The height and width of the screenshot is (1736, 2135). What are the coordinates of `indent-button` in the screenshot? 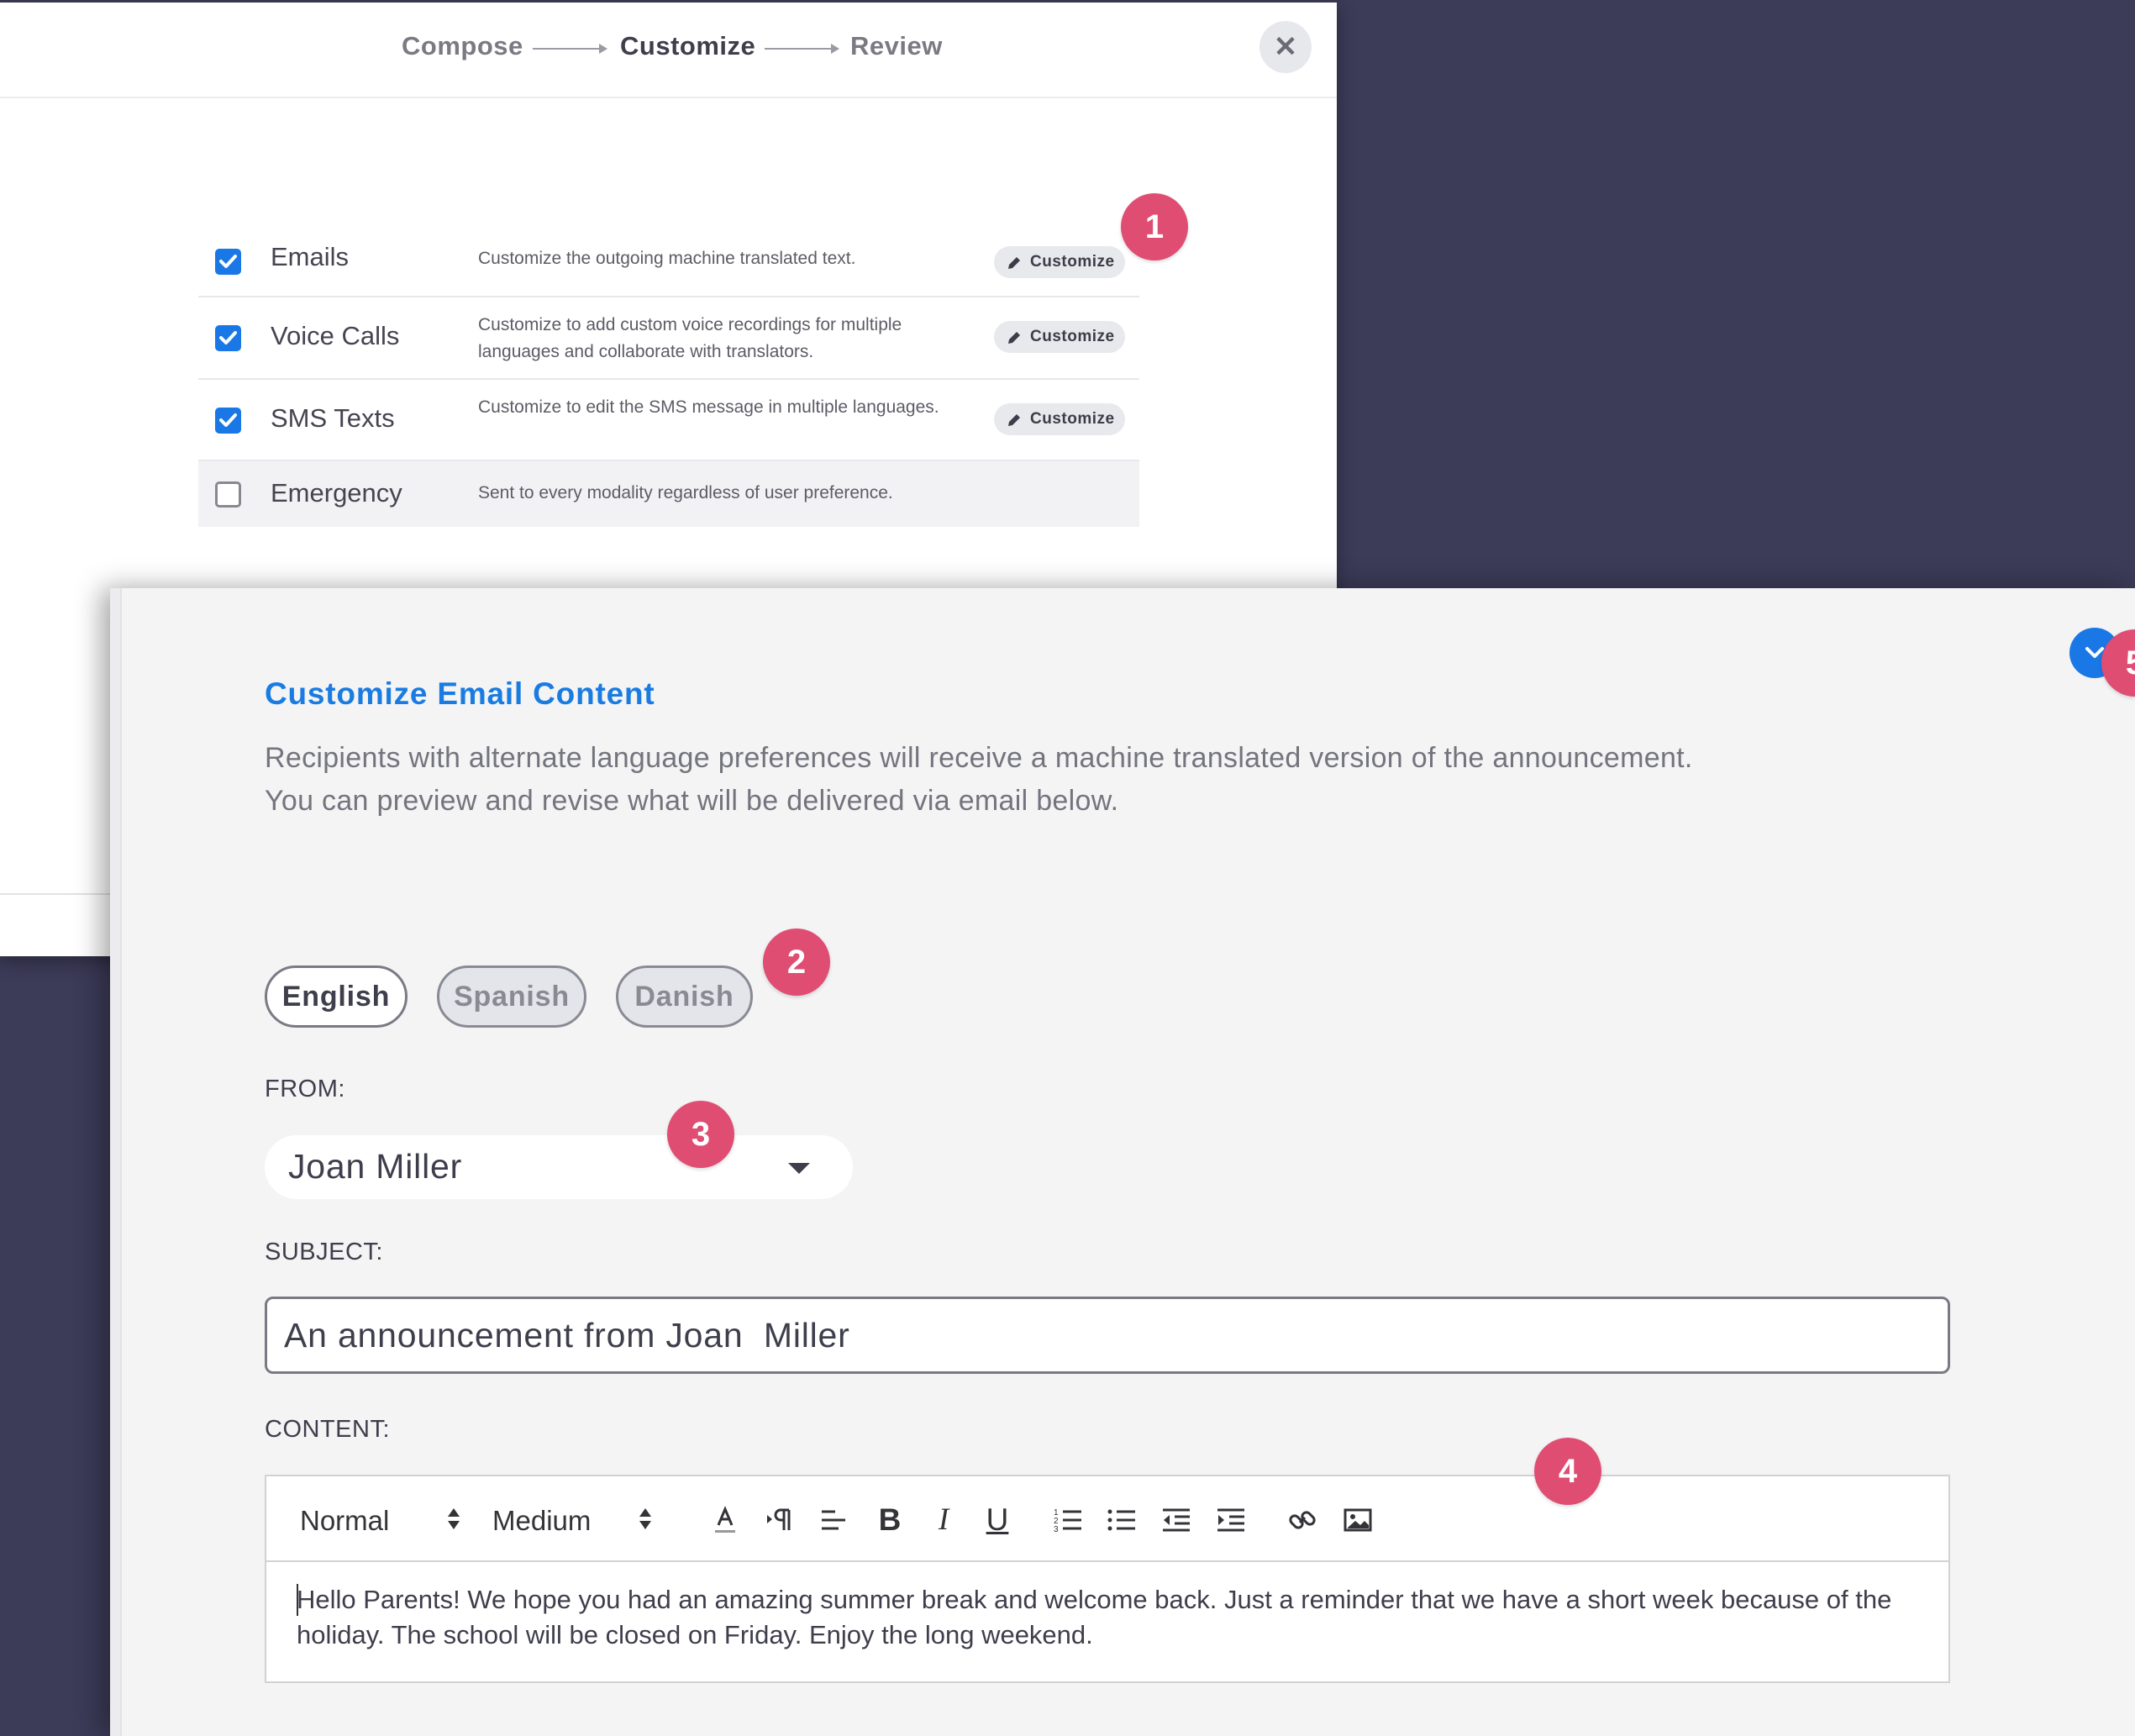 It's located at (1231, 1520).